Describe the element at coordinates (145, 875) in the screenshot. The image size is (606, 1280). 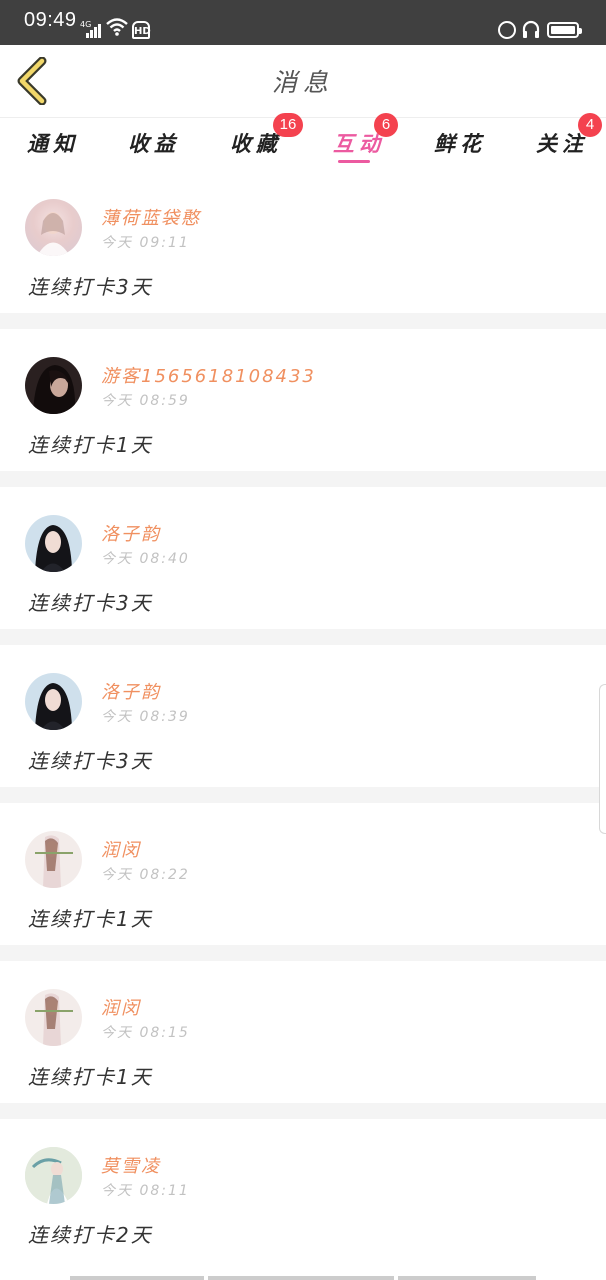
I see `message-time: 今天 08:22` at that location.